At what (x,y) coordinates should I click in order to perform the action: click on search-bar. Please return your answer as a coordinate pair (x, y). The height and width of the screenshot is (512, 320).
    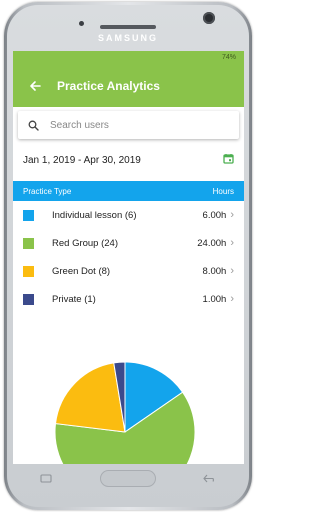
    Looking at the image, I should click on (128, 125).